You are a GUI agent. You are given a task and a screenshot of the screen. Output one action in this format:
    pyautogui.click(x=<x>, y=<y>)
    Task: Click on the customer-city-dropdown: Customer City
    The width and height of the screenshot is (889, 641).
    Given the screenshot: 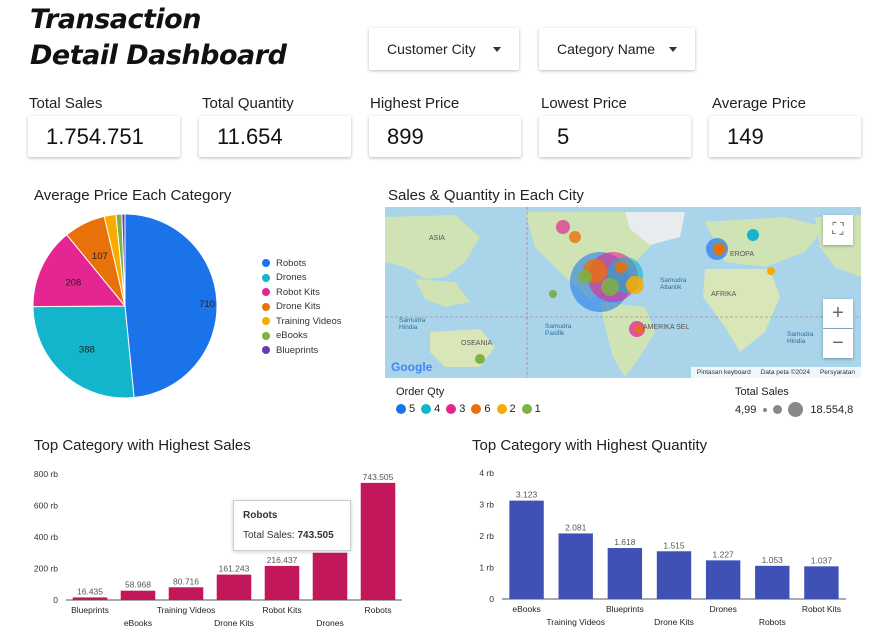 What is the action you would take?
    pyautogui.click(x=444, y=49)
    